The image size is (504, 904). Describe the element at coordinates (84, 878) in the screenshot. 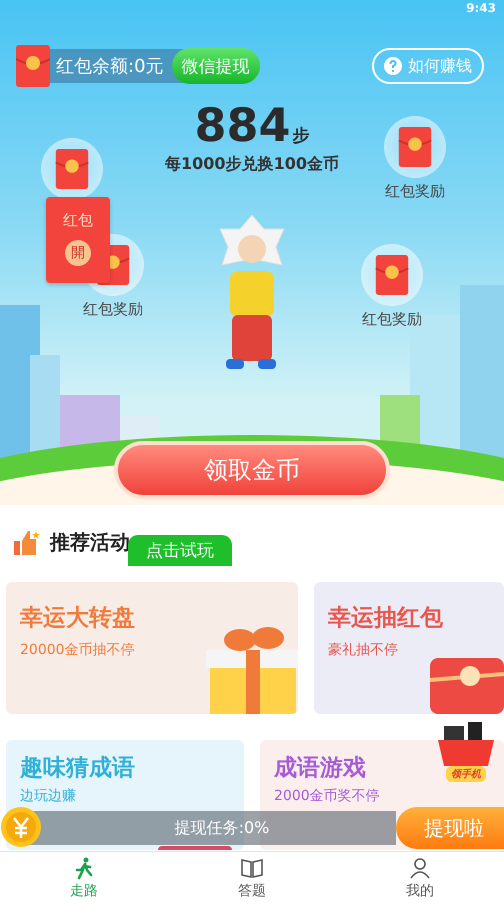

I see `nav-tab: 走路` at that location.